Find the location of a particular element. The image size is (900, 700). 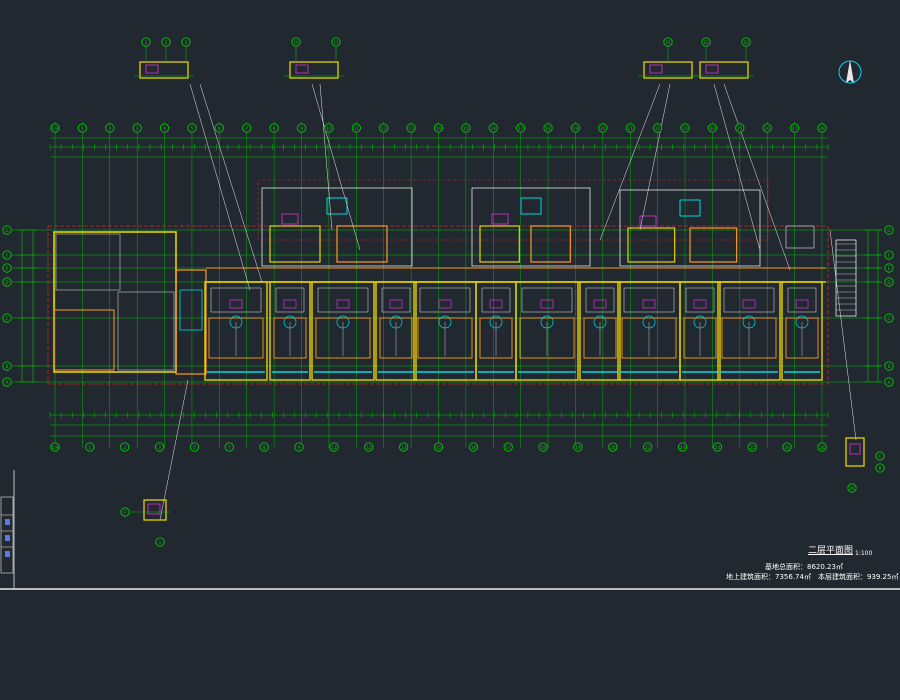

axis-bubble-right-B: B is located at coordinates (889, 366).